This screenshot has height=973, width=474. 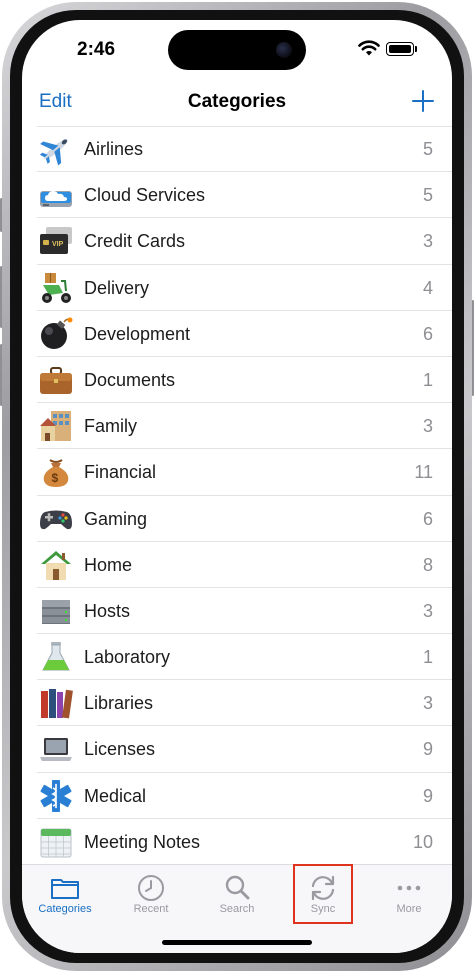 I want to click on tab-categories: Categories, so click(x=65, y=895).